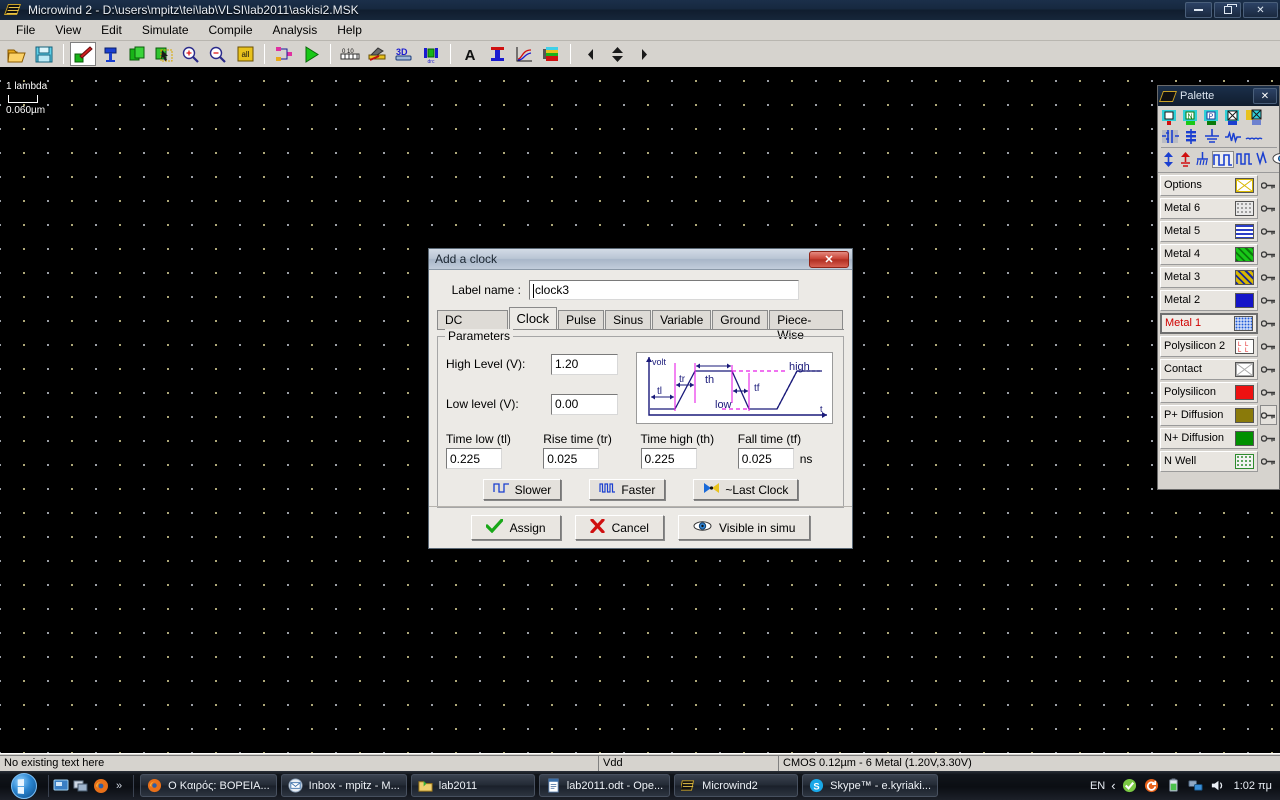 The height and width of the screenshot is (800, 1280). Describe the element at coordinates (1152, 786) in the screenshot. I see `update-icon` at that location.